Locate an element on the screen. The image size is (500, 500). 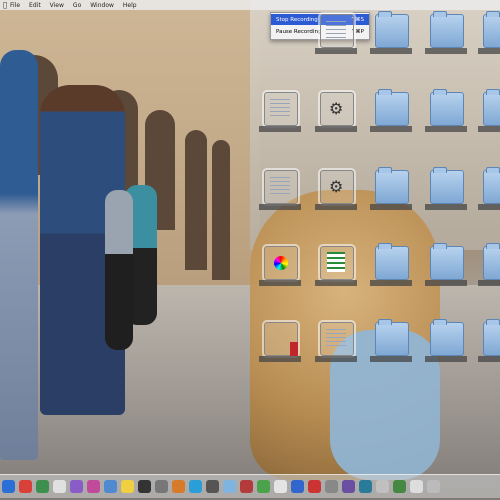
itunes-icon is located at coordinates (93, 486).